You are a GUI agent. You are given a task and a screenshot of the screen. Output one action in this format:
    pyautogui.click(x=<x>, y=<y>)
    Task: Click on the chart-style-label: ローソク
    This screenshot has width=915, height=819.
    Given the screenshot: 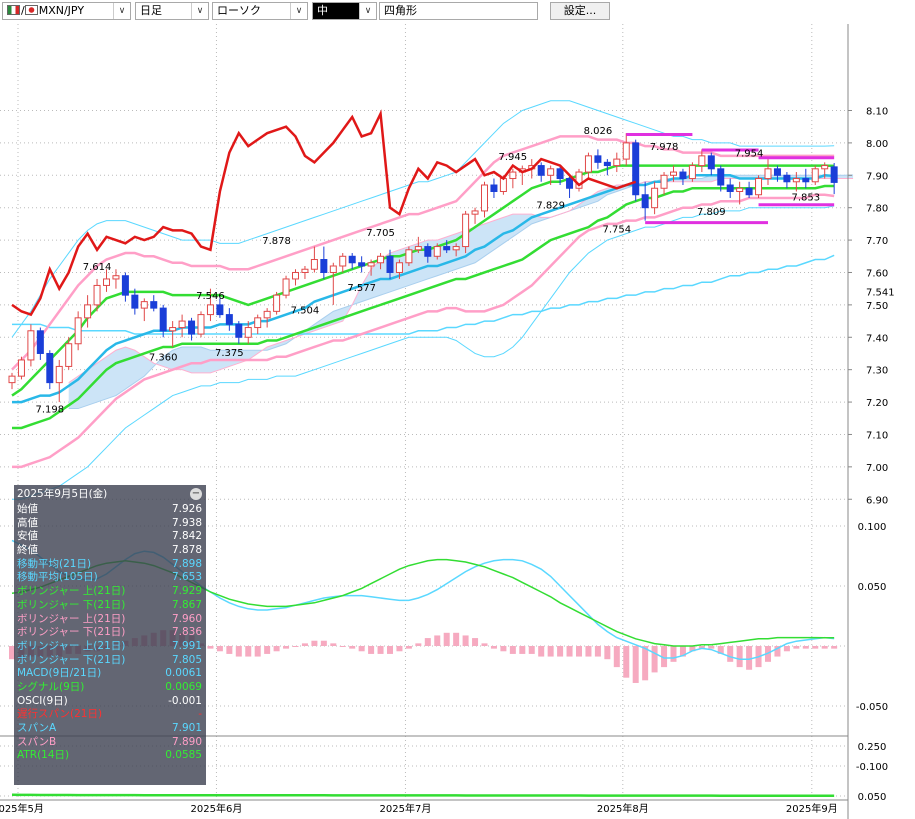 What is the action you would take?
    pyautogui.click(x=239, y=10)
    